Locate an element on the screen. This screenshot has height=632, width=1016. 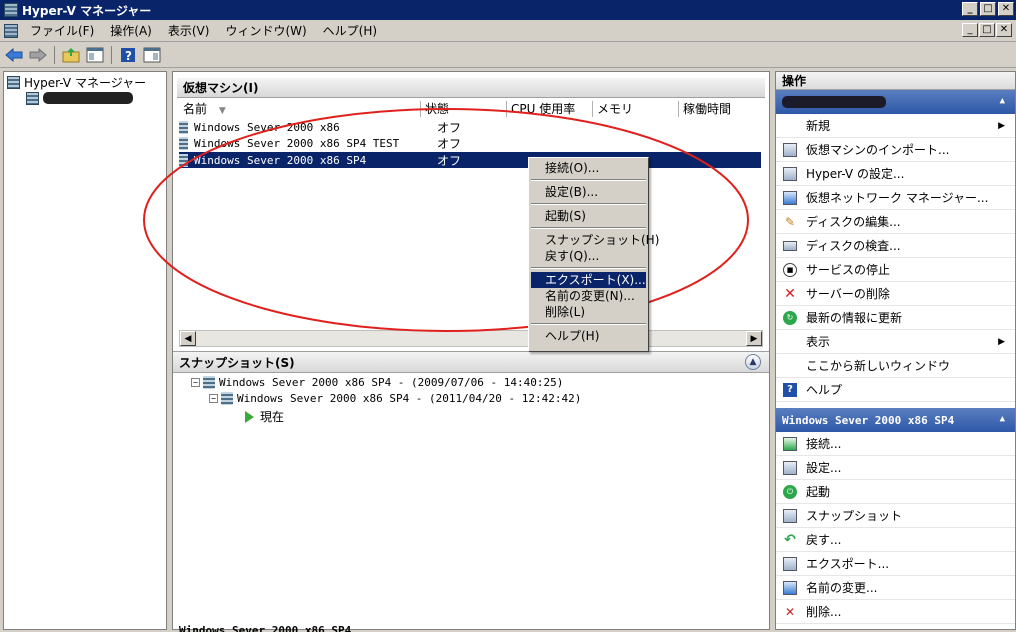
vm-row: Windows Sever 2000 x86 オフ is located at coordinates (470, 127).